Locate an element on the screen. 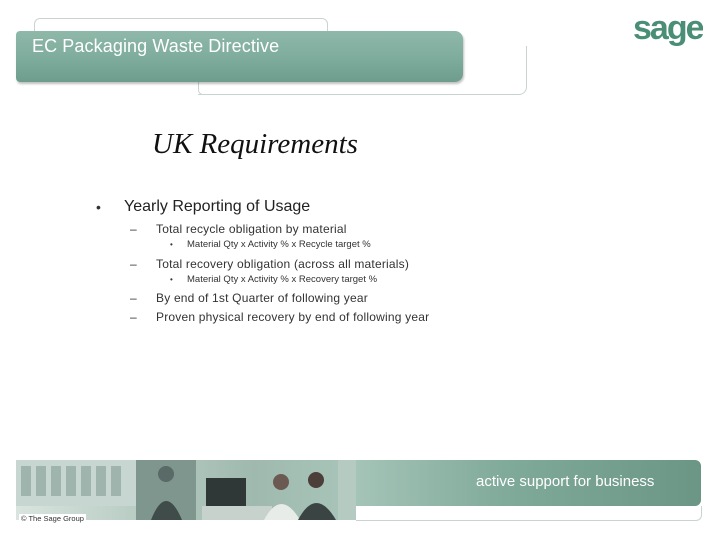 Image resolution: width=720 pixels, height=540 pixels. footer-office-photo is located at coordinates (186, 490).